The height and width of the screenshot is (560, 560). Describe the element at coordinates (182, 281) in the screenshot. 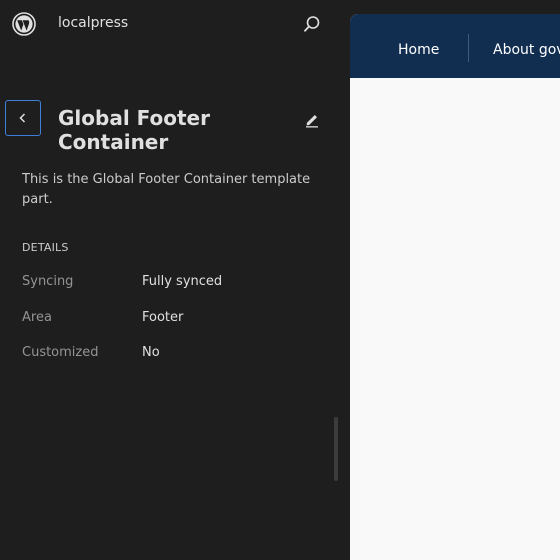

I see `detail-value: Fully synced` at that location.